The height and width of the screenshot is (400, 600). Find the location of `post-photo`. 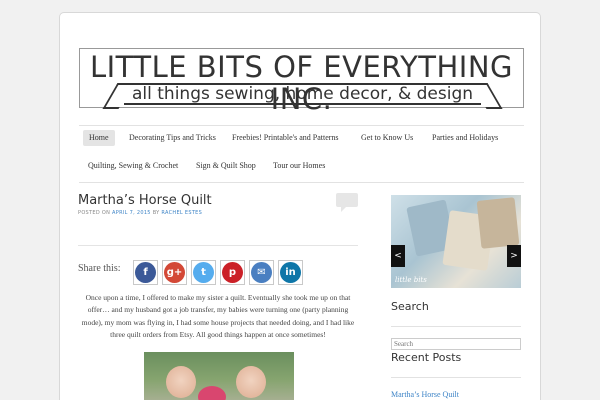

post-photo is located at coordinates (219, 376).